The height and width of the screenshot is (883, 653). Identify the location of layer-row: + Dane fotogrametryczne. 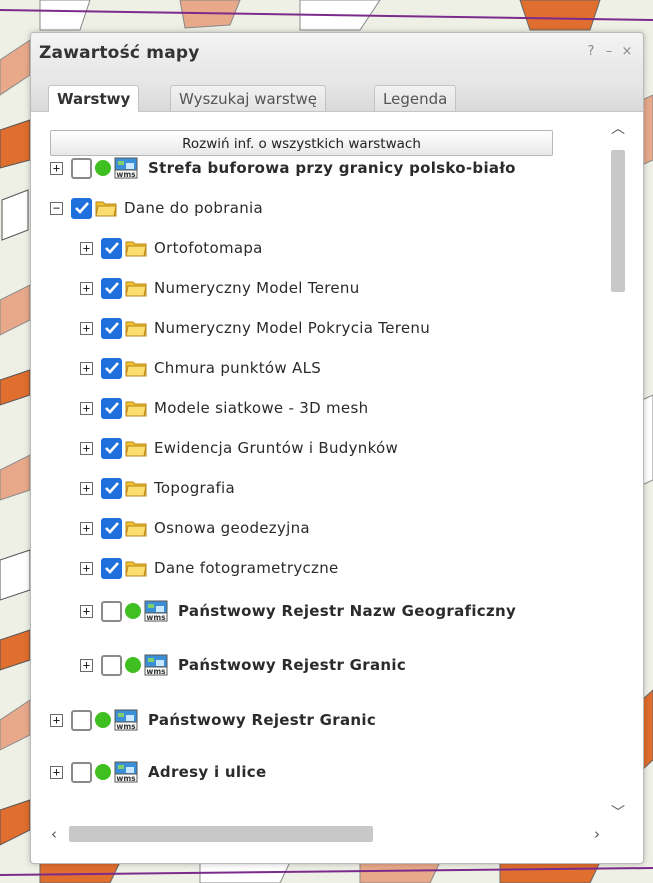
(209, 568).